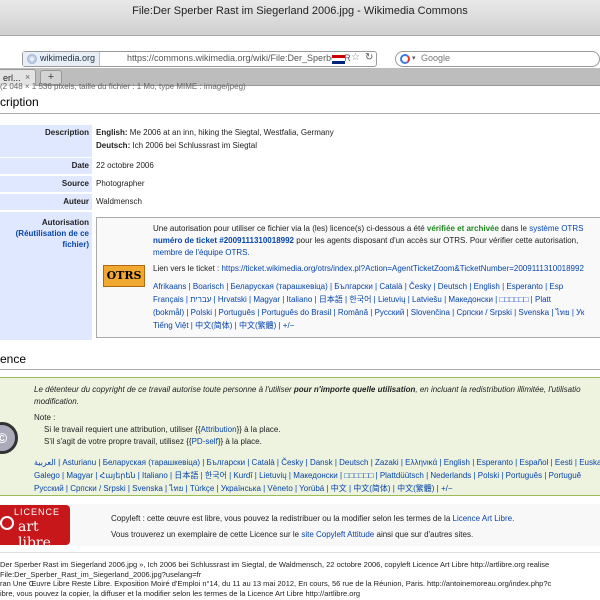 The height and width of the screenshot is (600, 600). What do you see at coordinates (483, 518) in the screenshot?
I see `licence-art-libre-link: Licence Art Libre` at bounding box center [483, 518].